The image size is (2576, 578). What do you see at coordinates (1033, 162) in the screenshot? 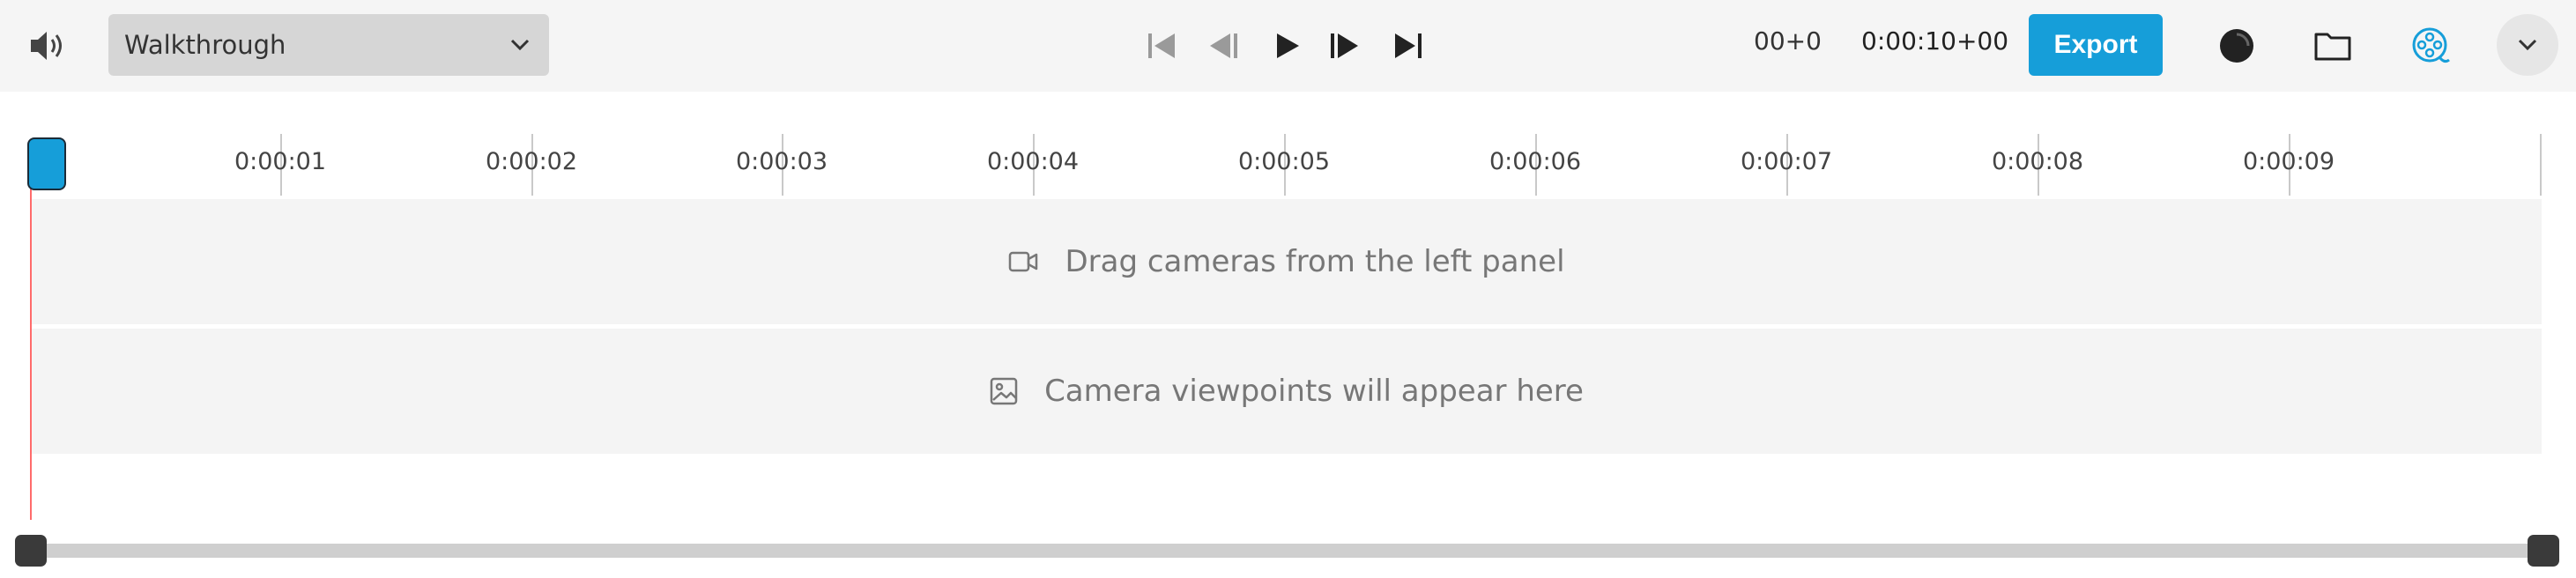
I see `ruler-tick-label: 0:00:04` at bounding box center [1033, 162].